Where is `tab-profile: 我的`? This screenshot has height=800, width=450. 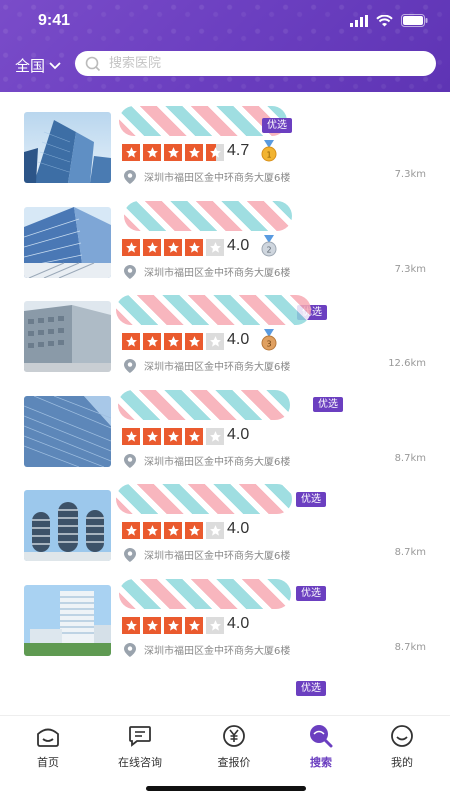 tab-profile: 我的 is located at coordinates (402, 747).